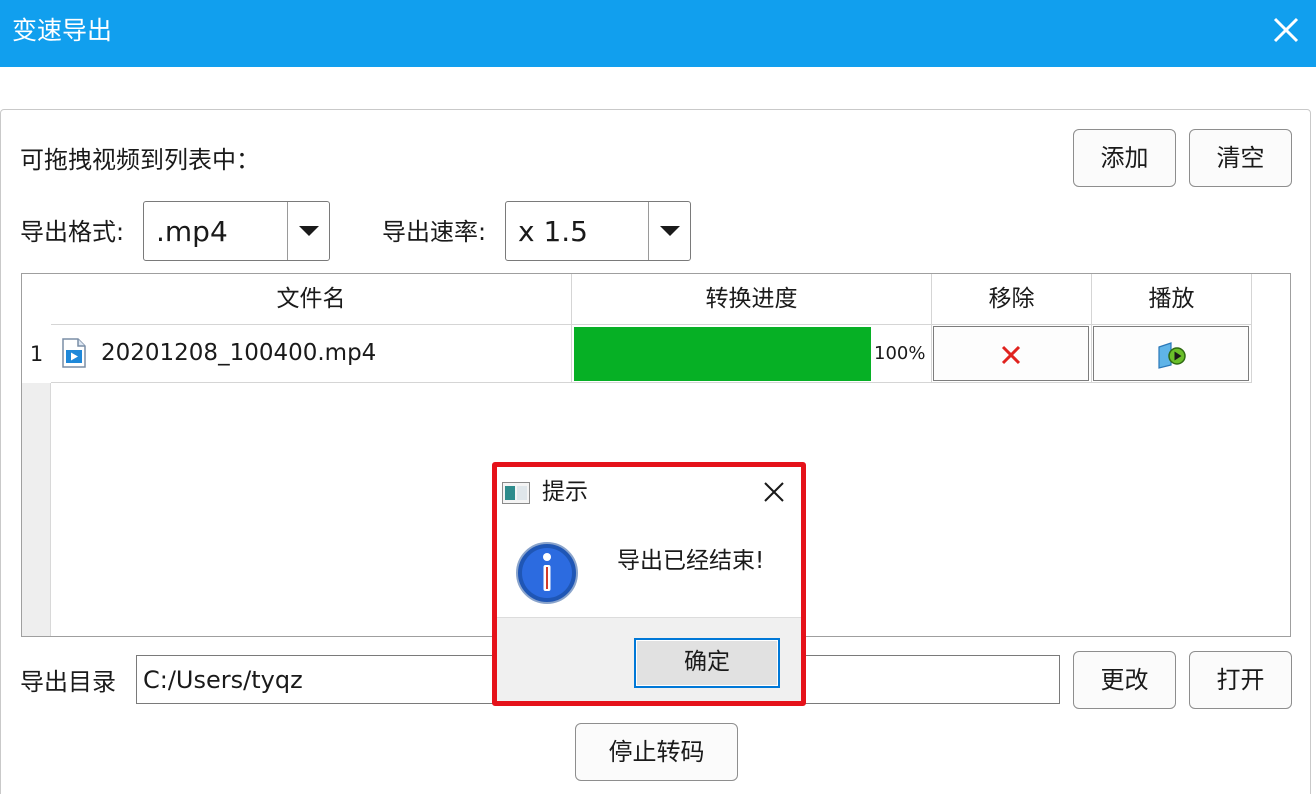 This screenshot has width=1316, height=794. What do you see at coordinates (62, 30) in the screenshot?
I see `window-title: 变速导出` at bounding box center [62, 30].